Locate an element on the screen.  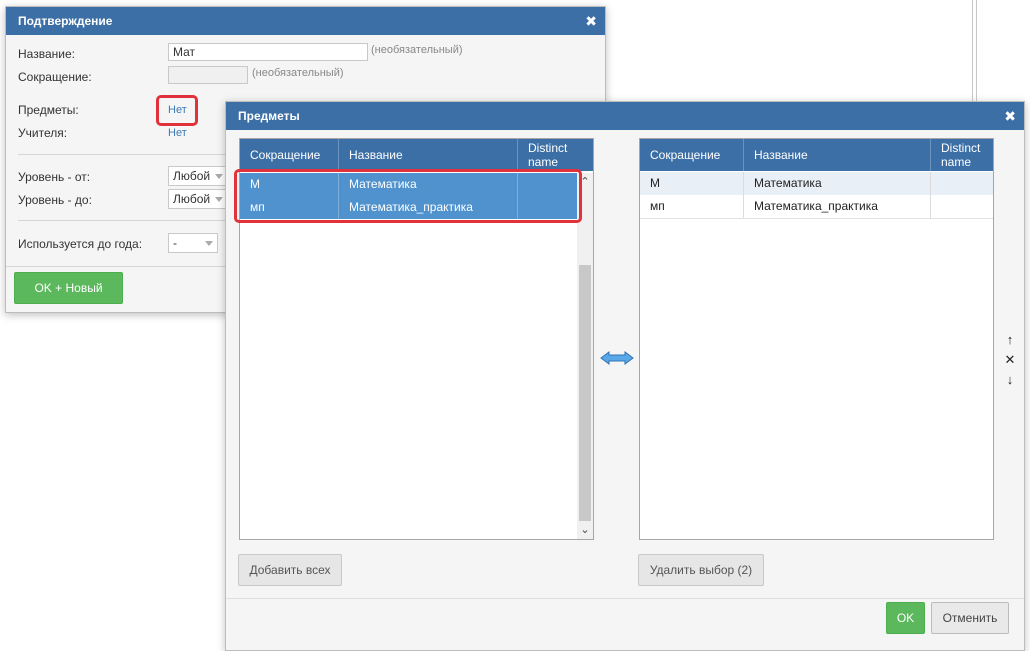
cell-name: Математика_практика is located at coordinates (836, 206).